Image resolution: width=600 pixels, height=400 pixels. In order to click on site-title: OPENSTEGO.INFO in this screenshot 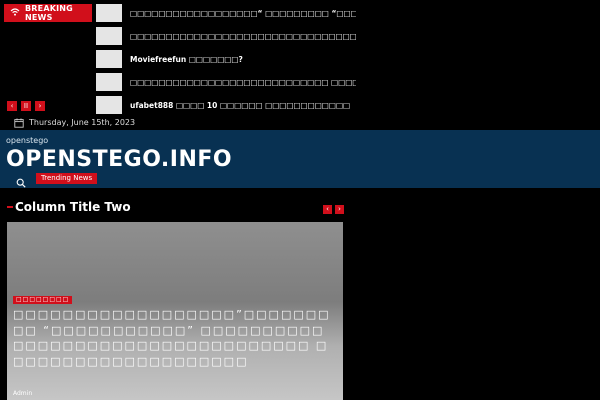, I will do `click(119, 159)`.